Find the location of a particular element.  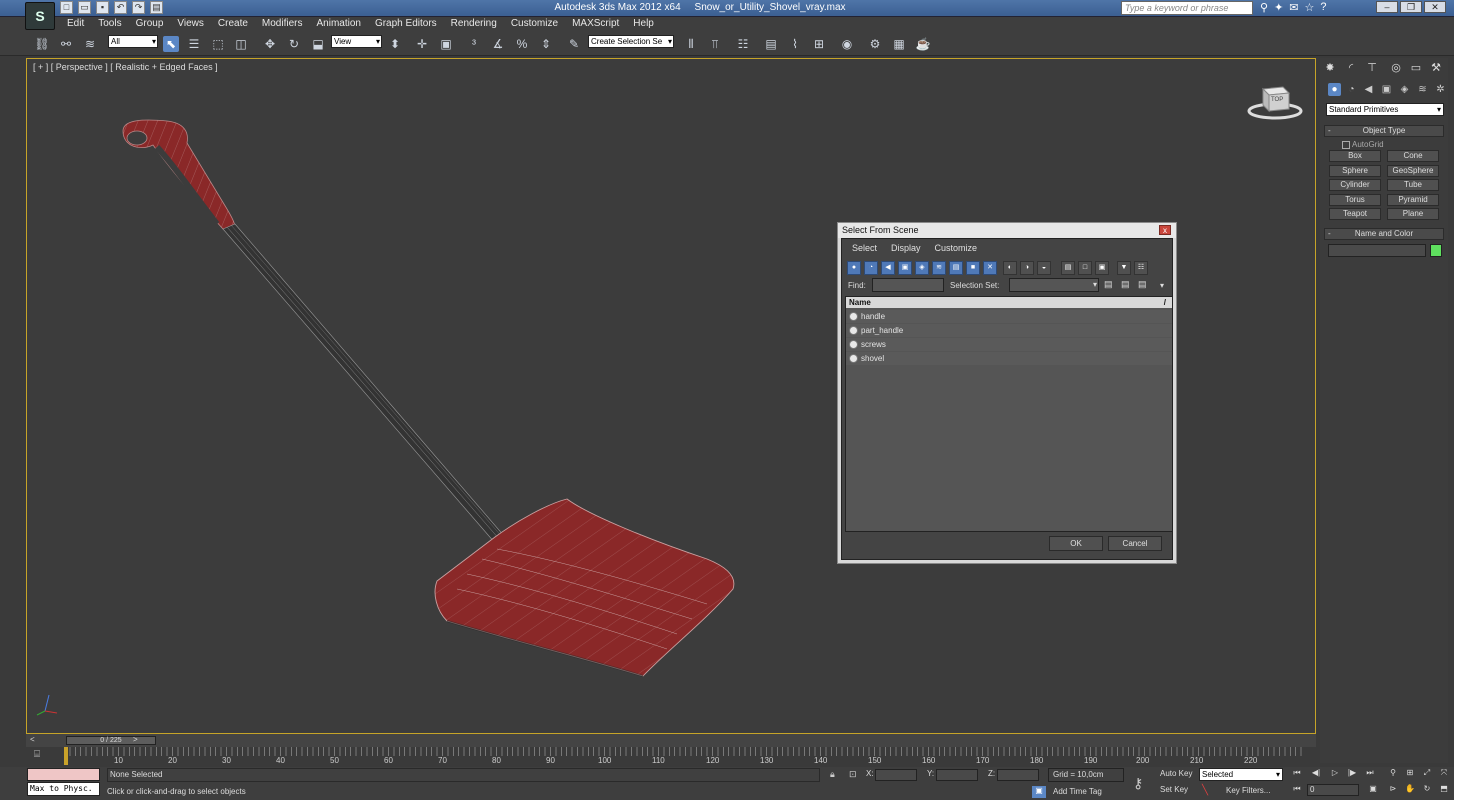

time-configuration-icon: ▣ is located at coordinates (1373, 790).